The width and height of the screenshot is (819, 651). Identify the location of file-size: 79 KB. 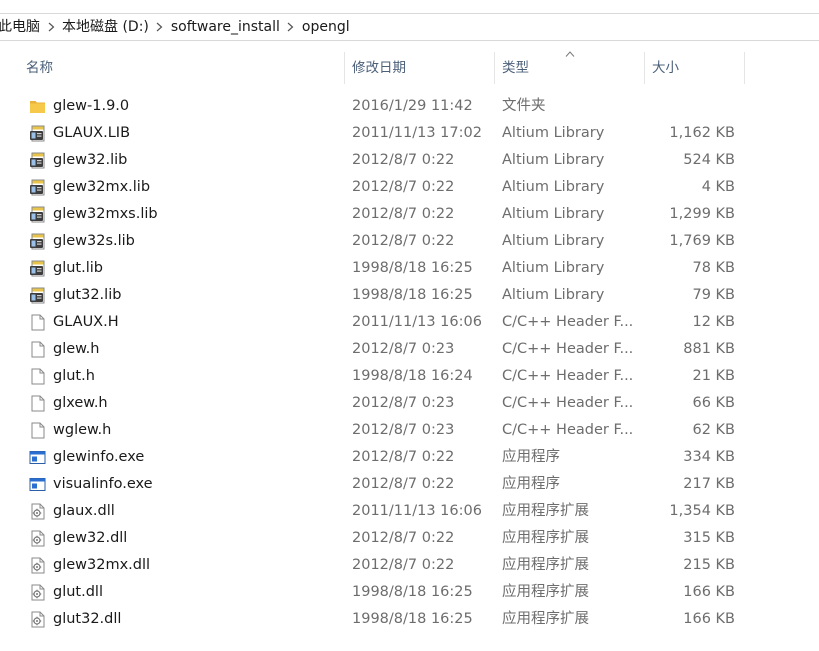
(713, 295).